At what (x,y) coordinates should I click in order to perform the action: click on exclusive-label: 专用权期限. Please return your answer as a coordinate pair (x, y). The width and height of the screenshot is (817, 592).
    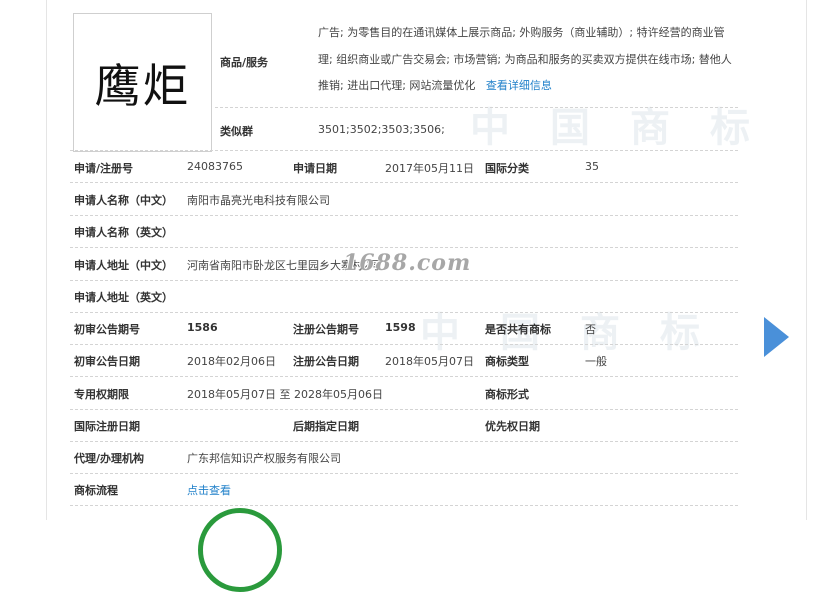
    Looking at the image, I should click on (101, 394).